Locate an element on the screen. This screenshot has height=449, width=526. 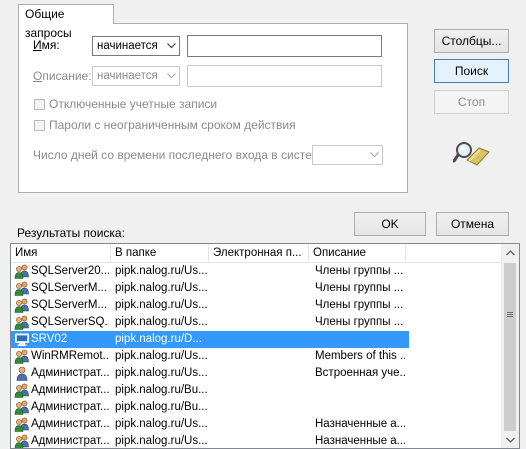
name-mode-value: начинается с is located at coordinates (129, 46).